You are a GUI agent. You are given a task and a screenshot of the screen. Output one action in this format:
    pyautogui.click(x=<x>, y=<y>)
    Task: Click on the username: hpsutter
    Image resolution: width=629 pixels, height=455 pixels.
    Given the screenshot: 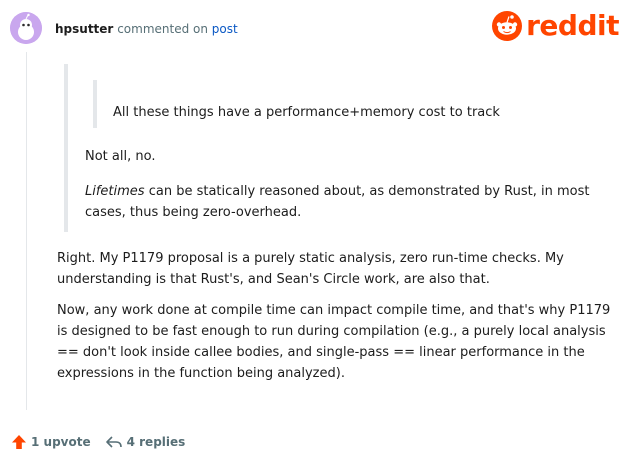 What is the action you would take?
    pyautogui.click(x=84, y=29)
    